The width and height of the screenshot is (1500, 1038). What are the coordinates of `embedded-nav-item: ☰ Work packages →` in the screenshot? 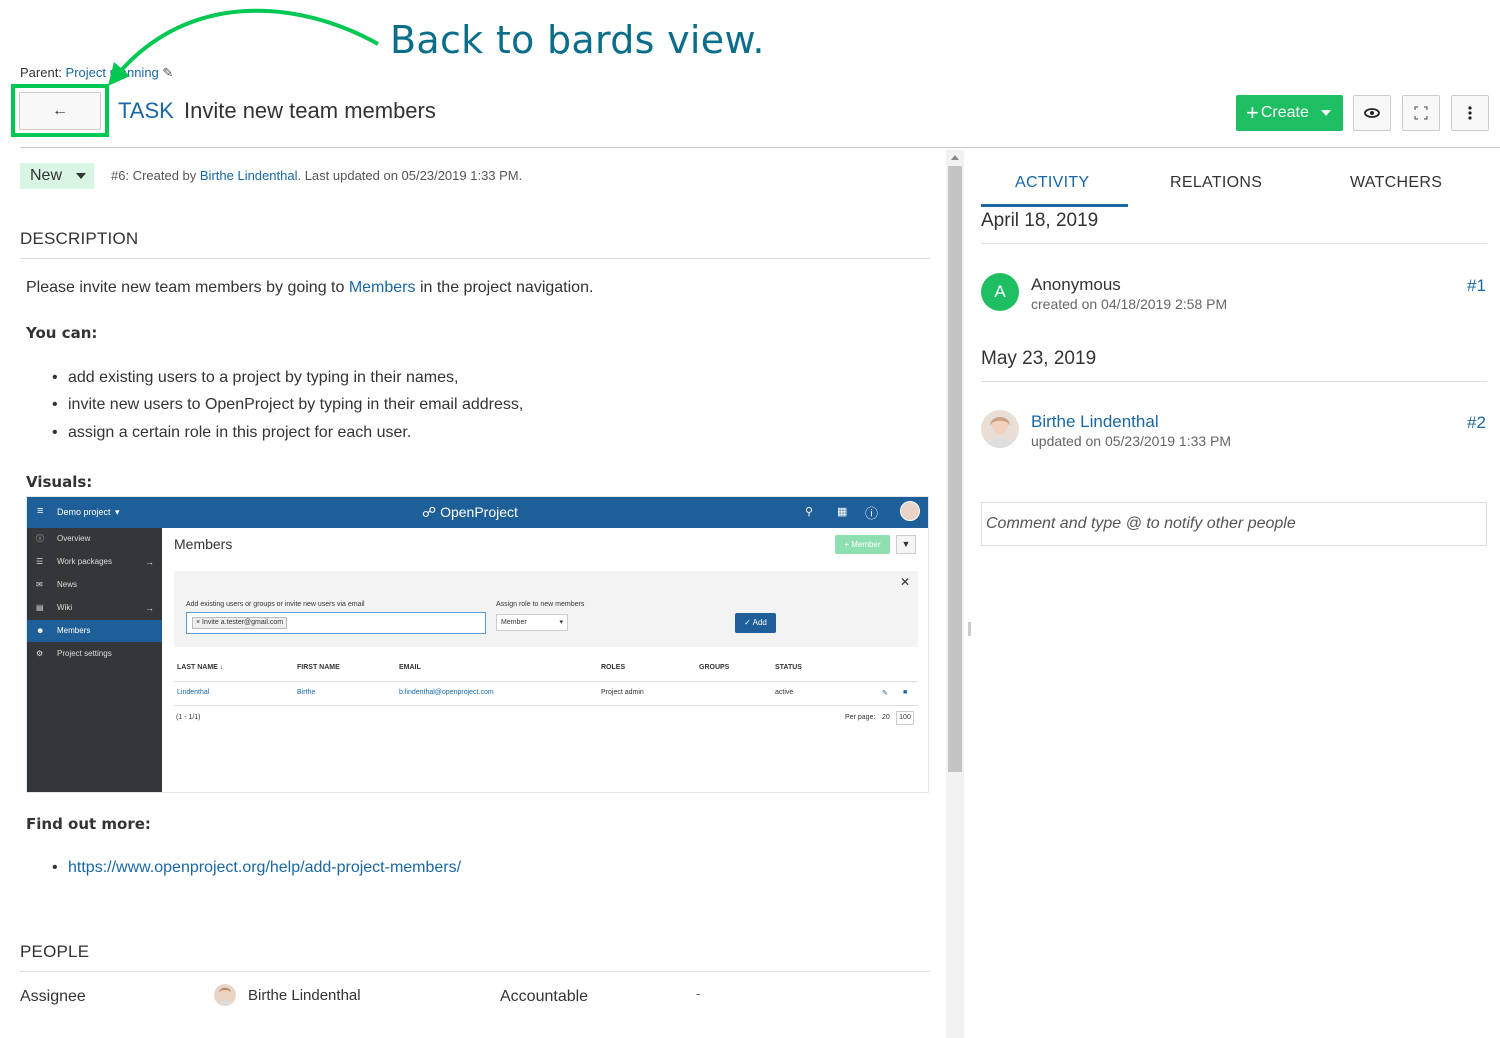 It's located at (94, 562).